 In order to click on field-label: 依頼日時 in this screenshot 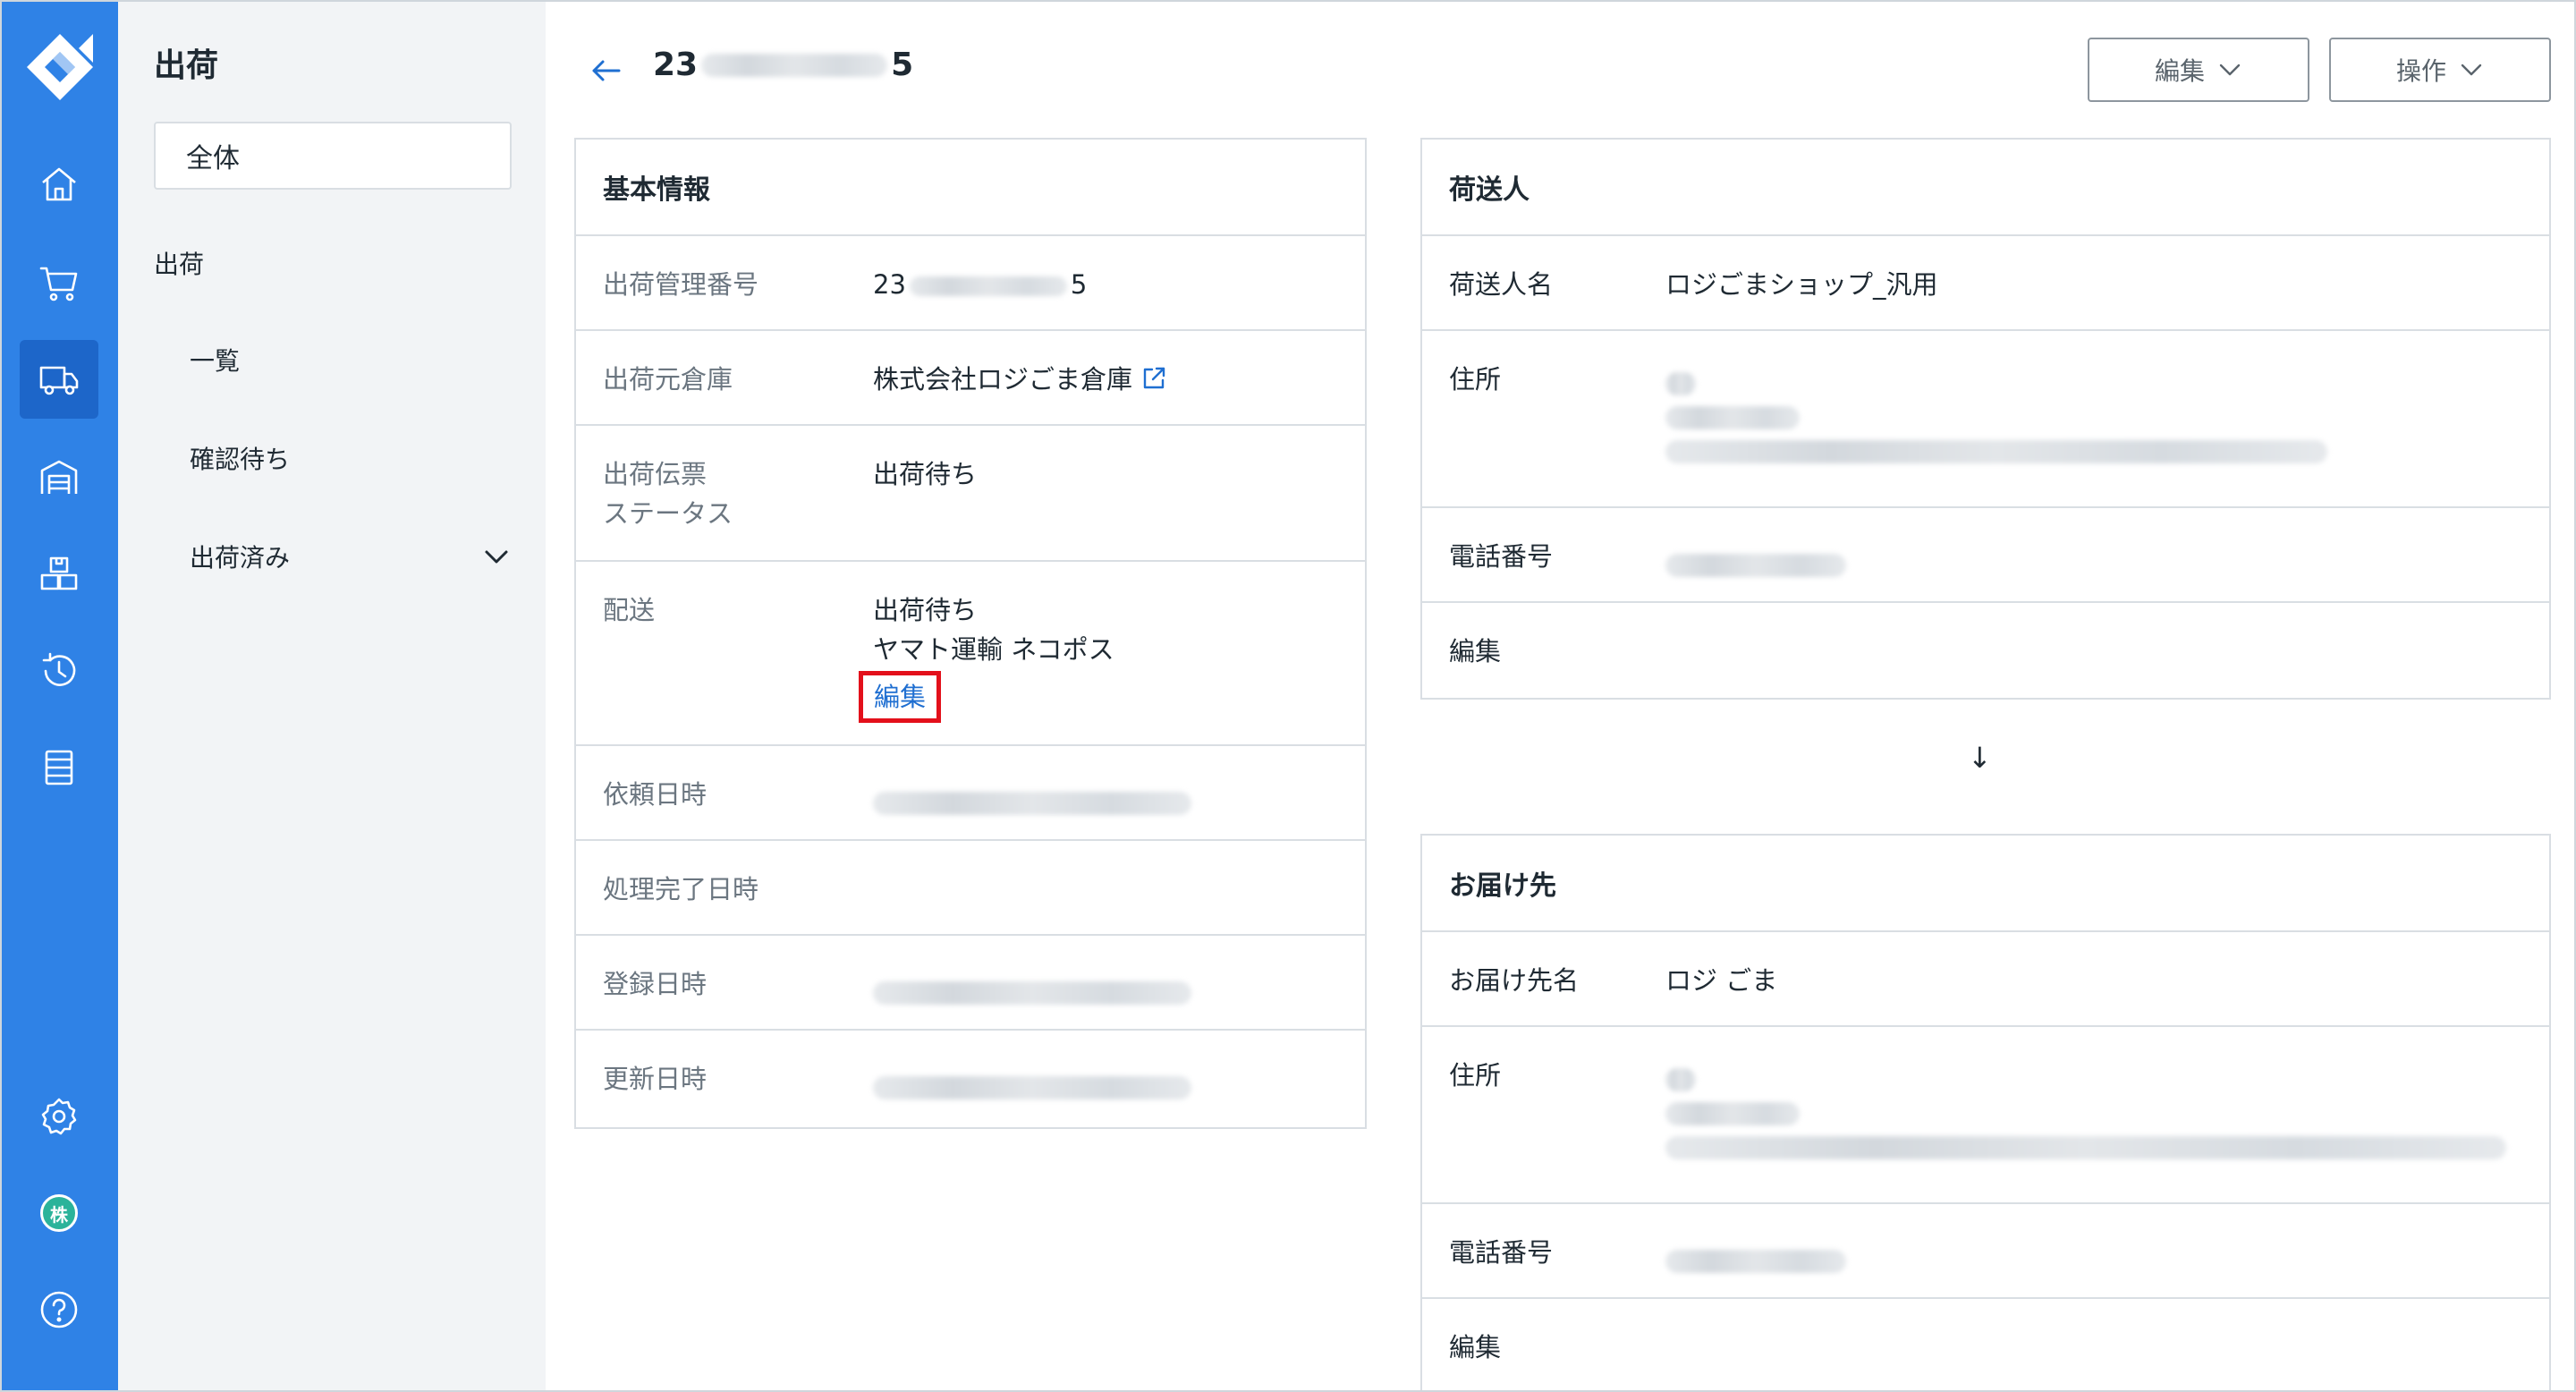, I will do `click(655, 794)`.